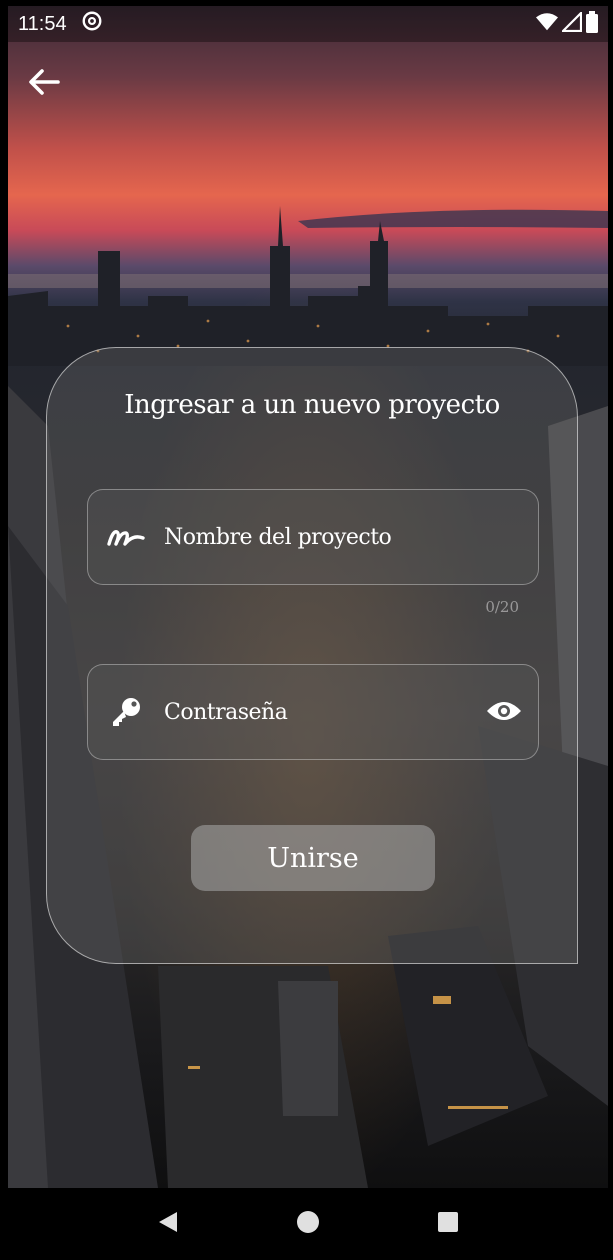 This screenshot has width=613, height=1260. I want to click on clock: 11:54, so click(42, 23).